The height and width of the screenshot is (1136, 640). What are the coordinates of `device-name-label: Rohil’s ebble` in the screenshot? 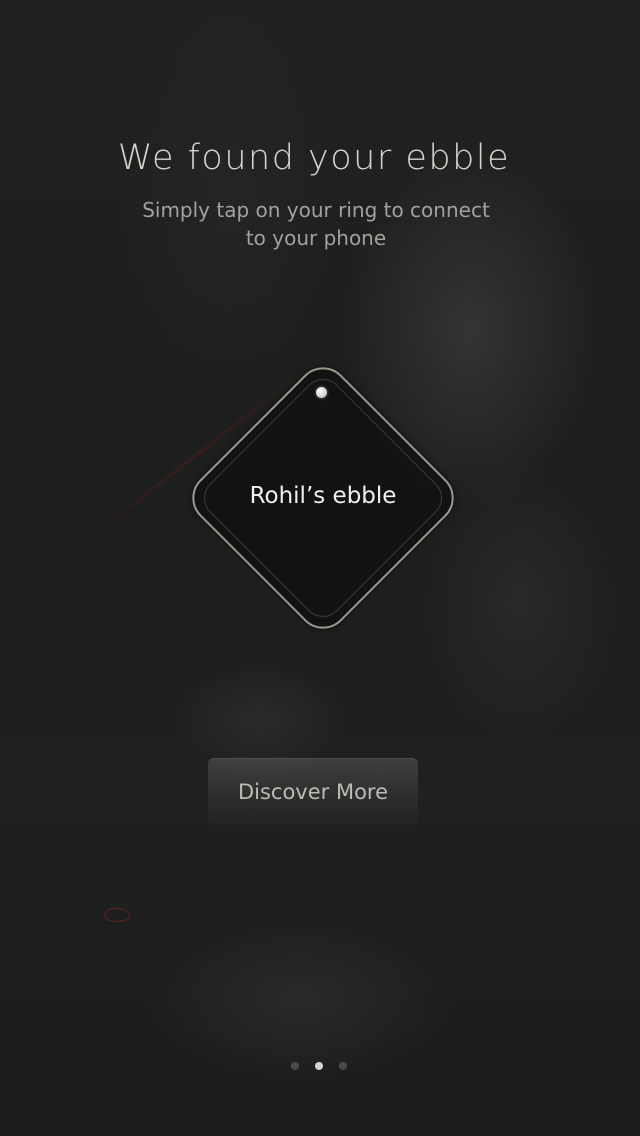 It's located at (323, 496).